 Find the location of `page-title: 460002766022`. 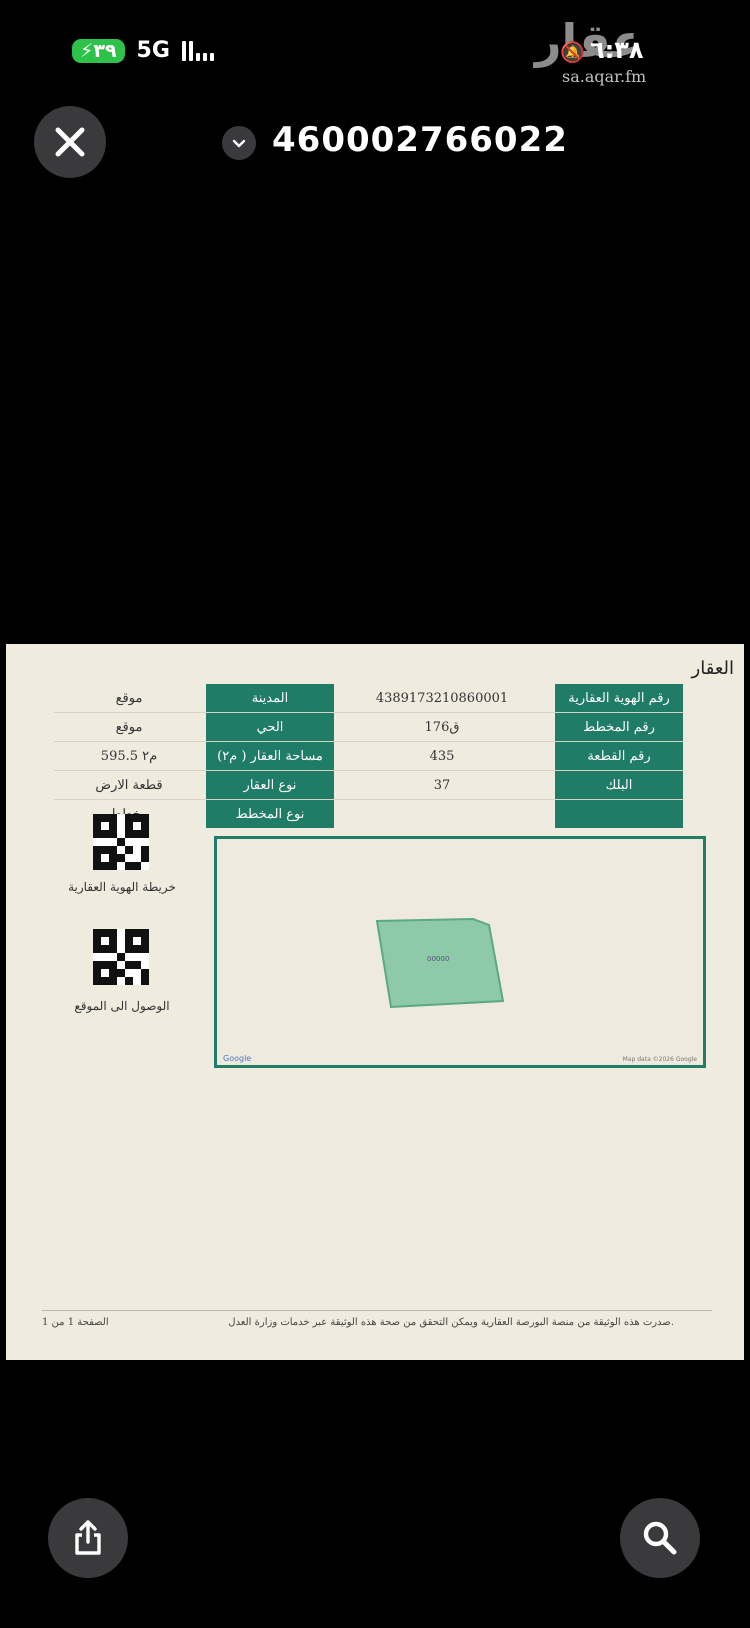

page-title: 460002766022 is located at coordinates (420, 140).